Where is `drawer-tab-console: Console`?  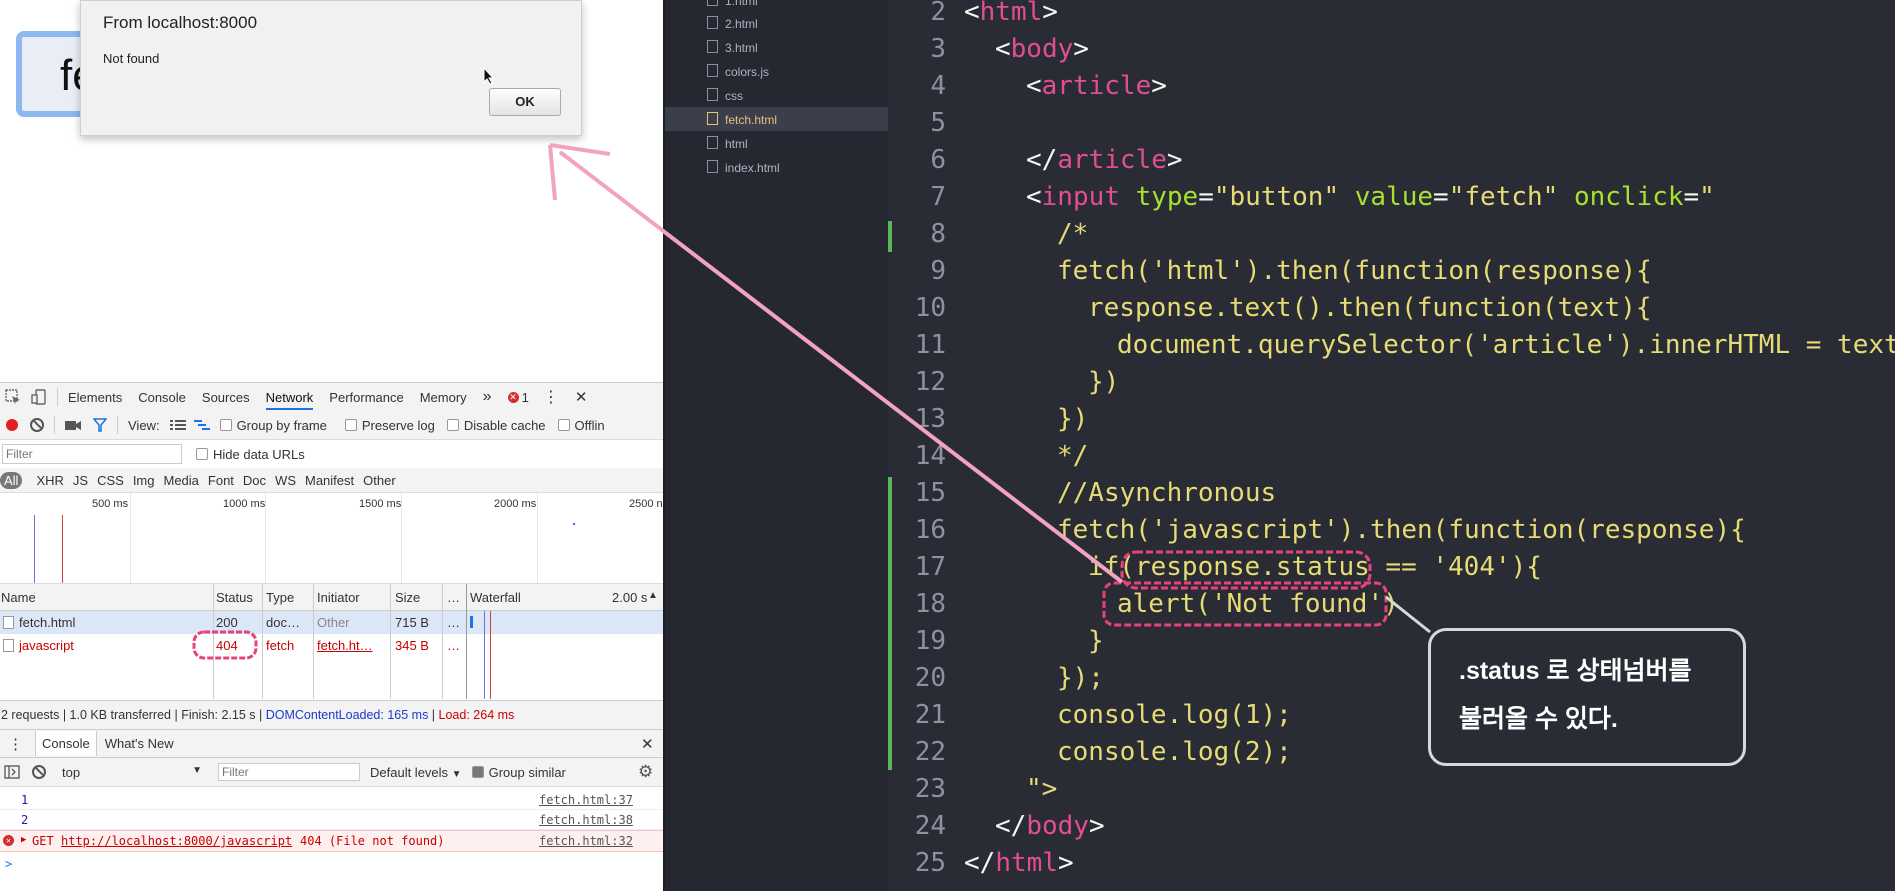
drawer-tab-console: Console is located at coordinates (66, 743).